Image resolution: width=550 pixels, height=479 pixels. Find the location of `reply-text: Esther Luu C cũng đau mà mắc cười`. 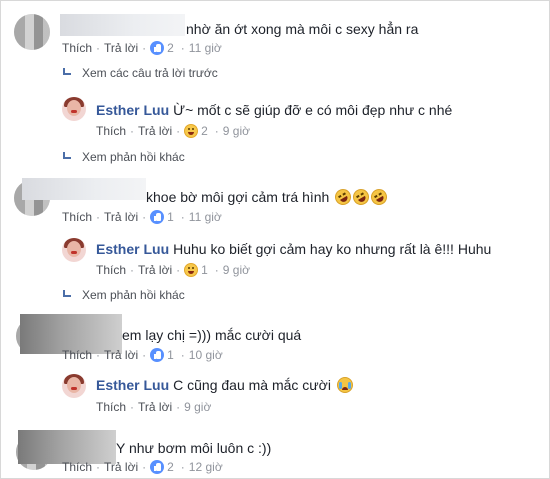

reply-text: Esther Luu C cũng đau mà mắc cười is located at coordinates (224, 385).